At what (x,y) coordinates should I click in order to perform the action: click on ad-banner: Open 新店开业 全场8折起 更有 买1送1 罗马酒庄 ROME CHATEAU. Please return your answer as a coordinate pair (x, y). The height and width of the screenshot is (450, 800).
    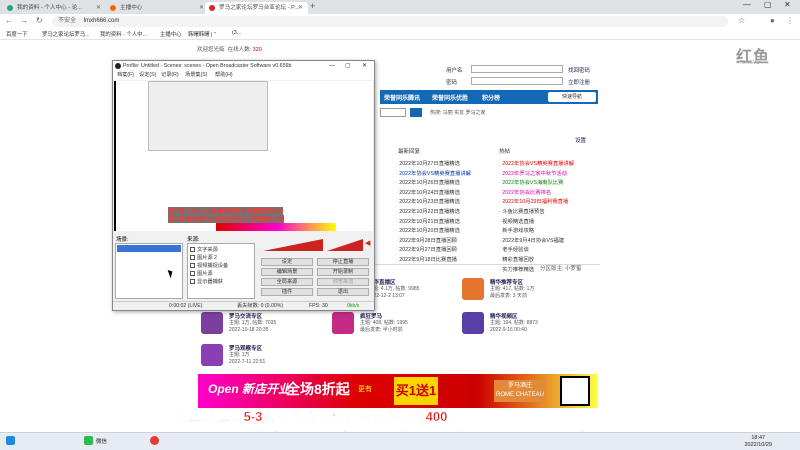
    Looking at the image, I should click on (398, 391).